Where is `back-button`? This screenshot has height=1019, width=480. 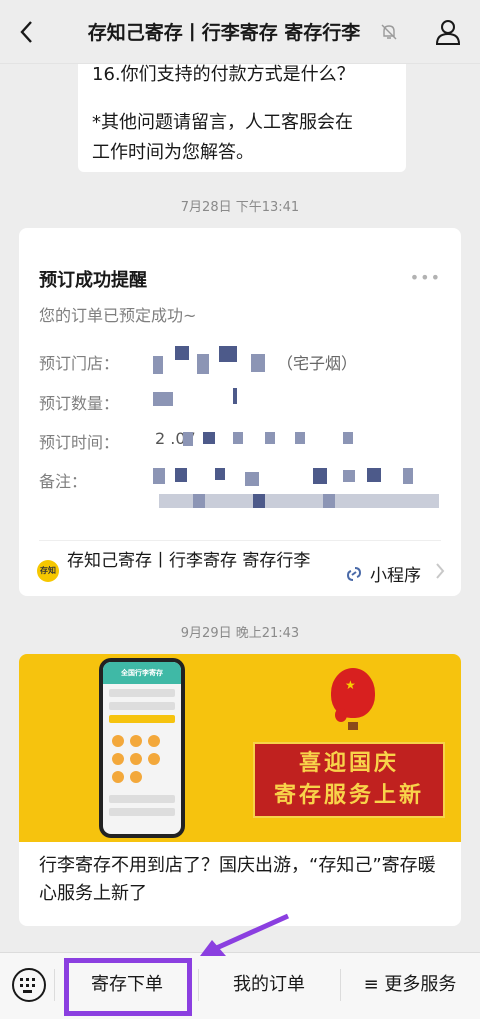 back-button is located at coordinates (26, 32).